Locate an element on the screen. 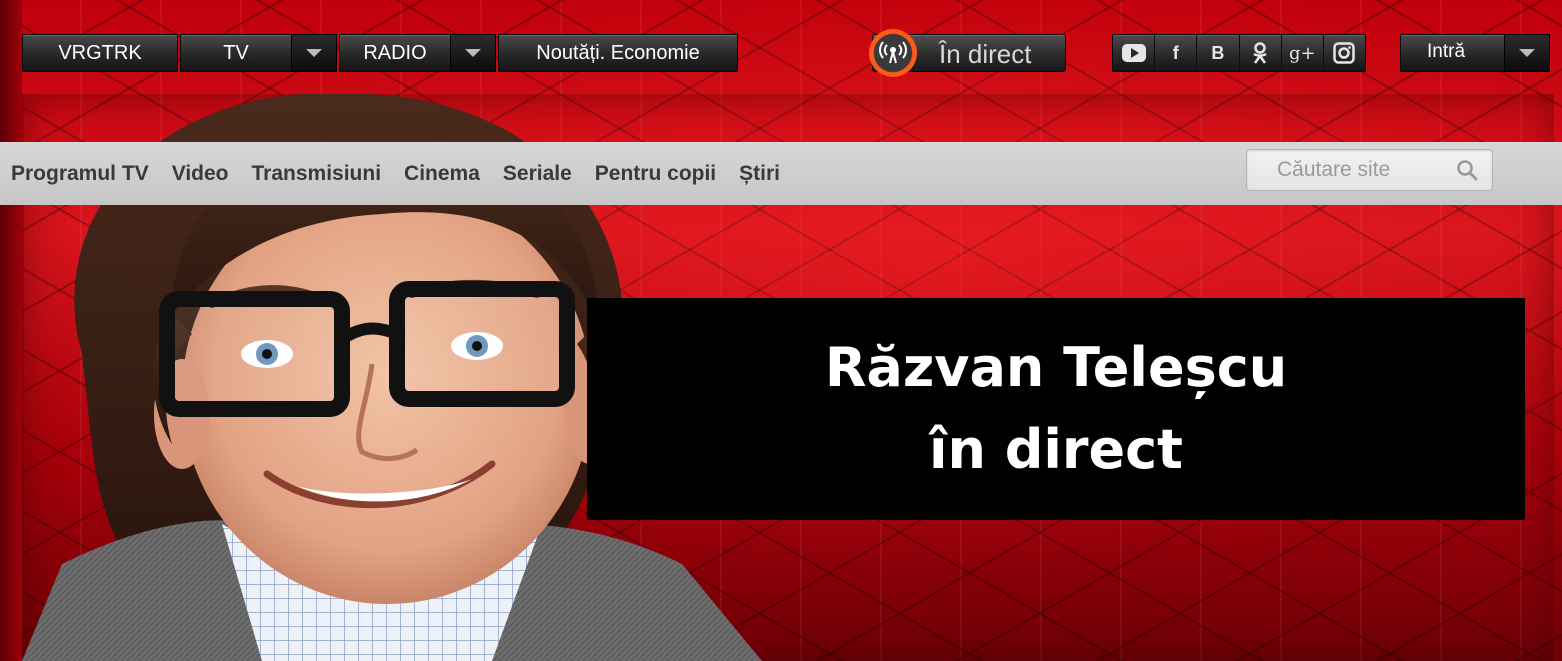 The height and width of the screenshot is (661, 1562). odnoklassniki-icon is located at coordinates (1260, 53).